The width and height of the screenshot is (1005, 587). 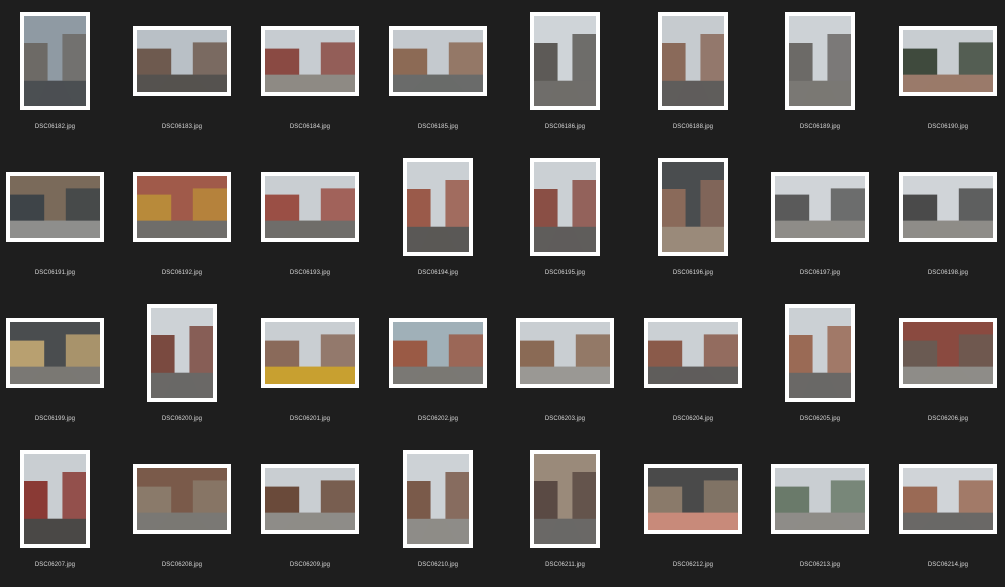 What do you see at coordinates (55, 127) in the screenshot?
I see `file-name-label: DSC06182.jpg` at bounding box center [55, 127].